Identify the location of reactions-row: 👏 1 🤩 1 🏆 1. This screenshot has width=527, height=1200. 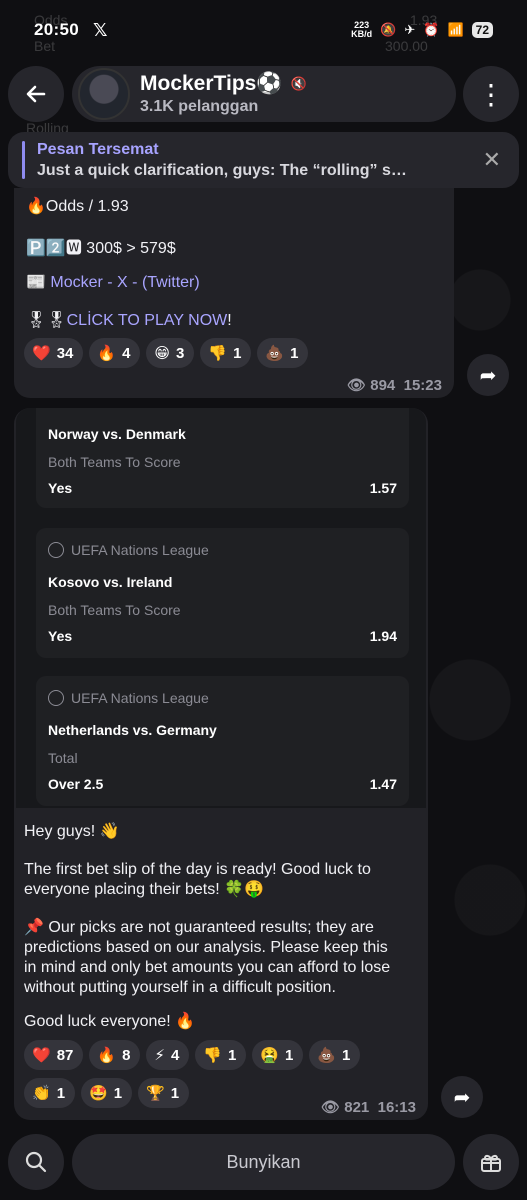
(107, 1093).